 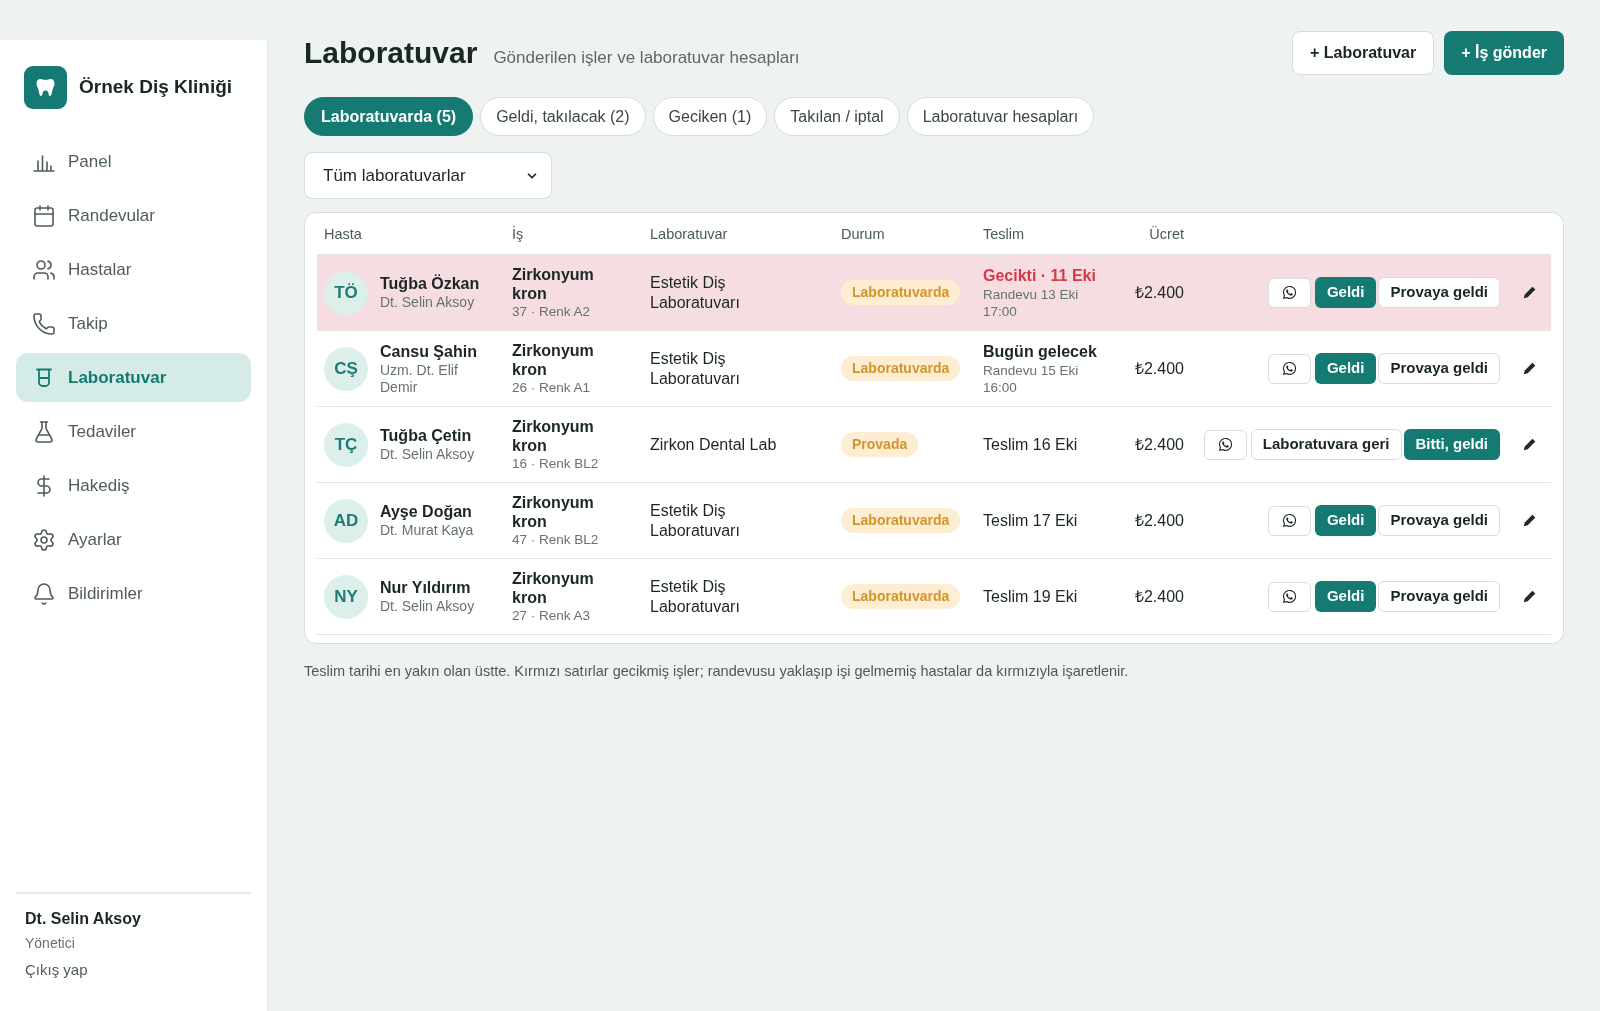 What do you see at coordinates (133, 377) in the screenshot?
I see `nav-item: Laboratuvar` at bounding box center [133, 377].